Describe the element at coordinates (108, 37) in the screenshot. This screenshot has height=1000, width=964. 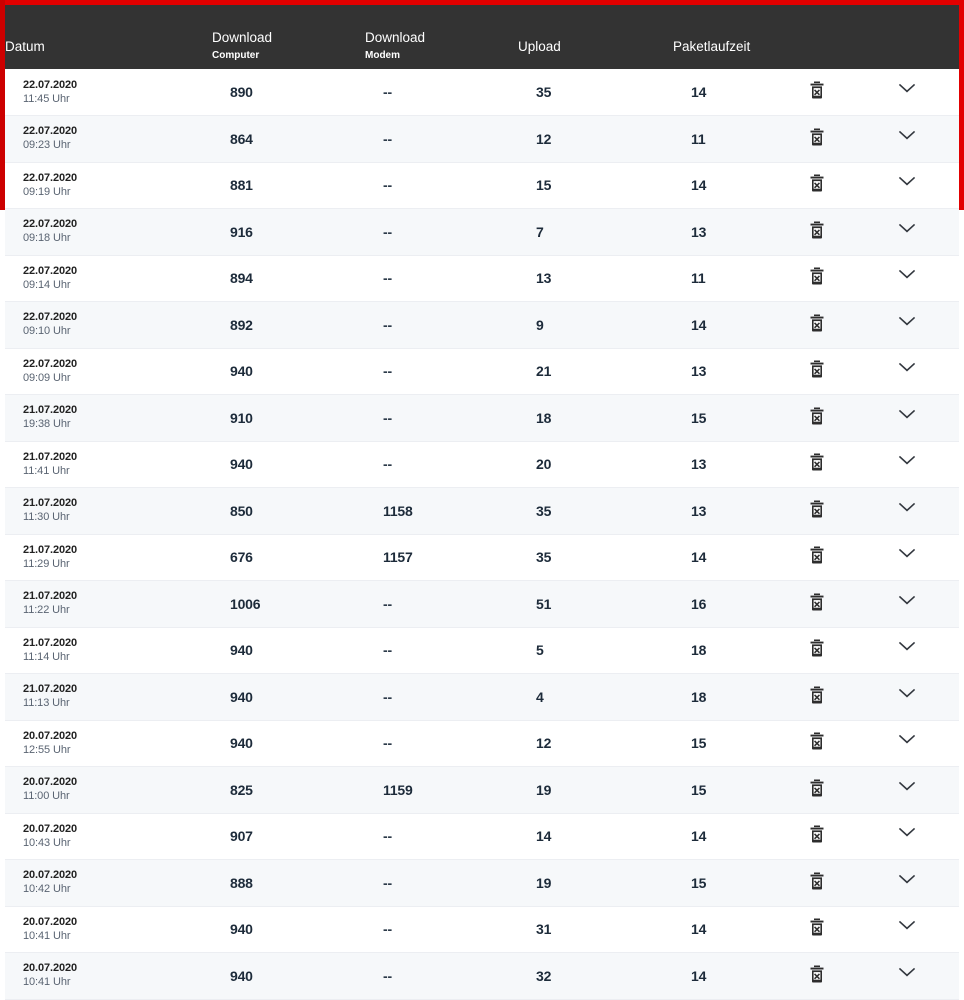
I see `column-header-datum: Datum` at that location.